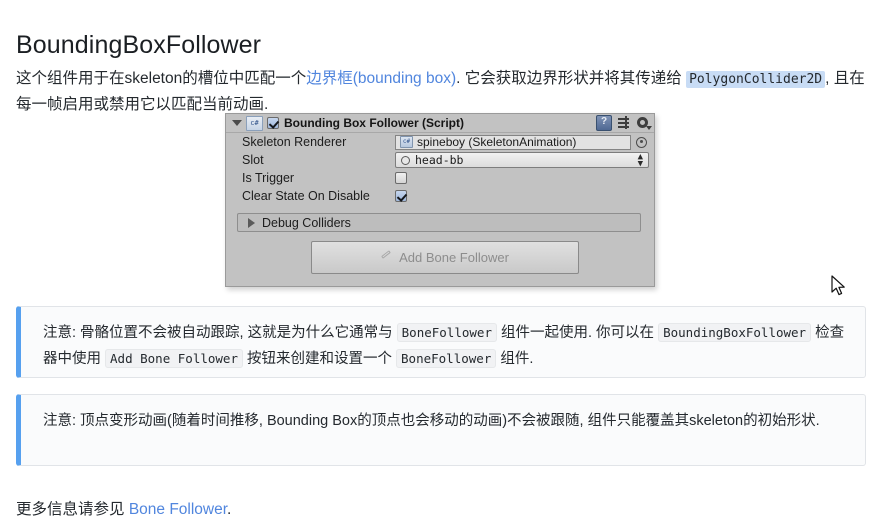 Image resolution: width=882 pixels, height=521 pixels. I want to click on property-row-slot: Slot head-bb ▲ ▼, so click(440, 160).